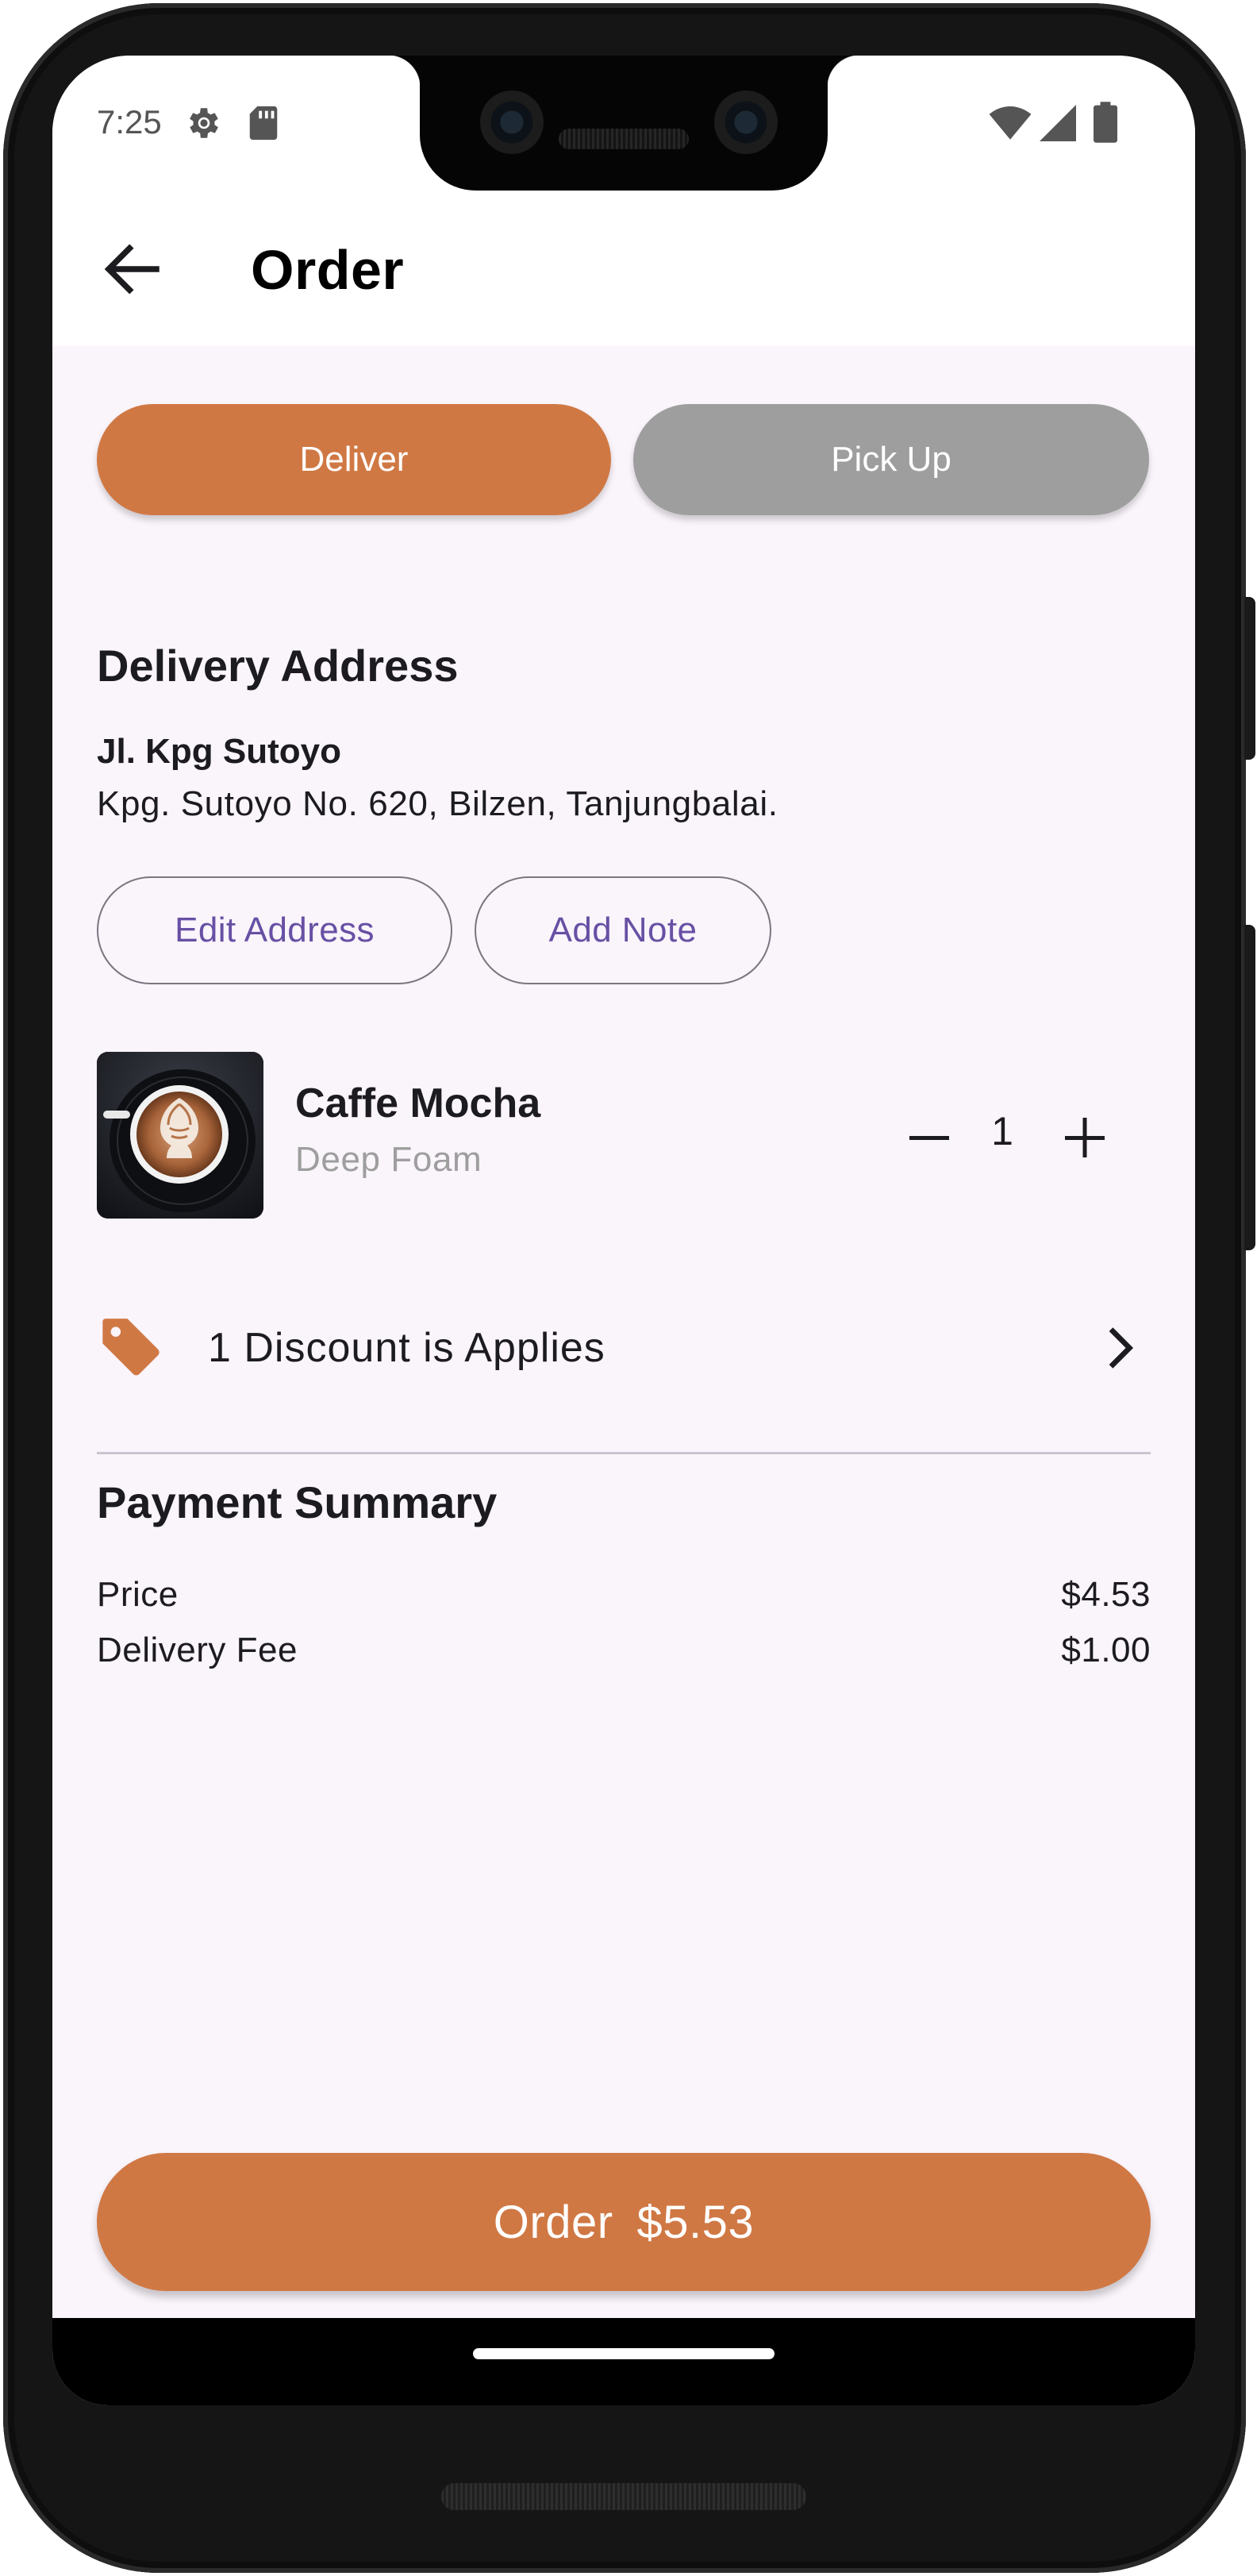  What do you see at coordinates (623, 2496) in the screenshot?
I see `bottom-speaker` at bounding box center [623, 2496].